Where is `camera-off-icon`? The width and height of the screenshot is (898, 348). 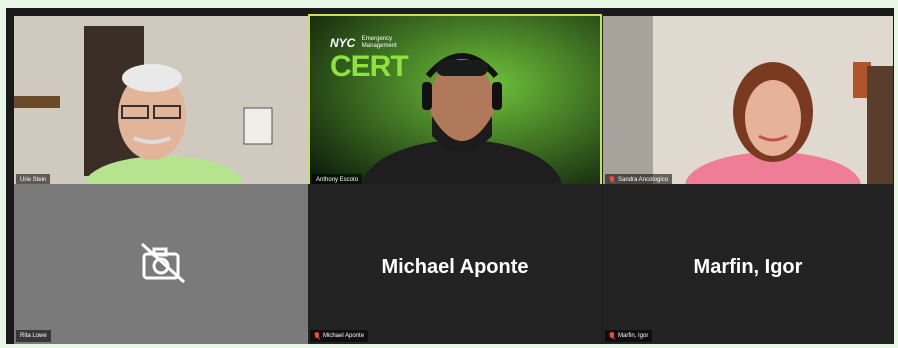
camera-off-icon is located at coordinates (163, 263).